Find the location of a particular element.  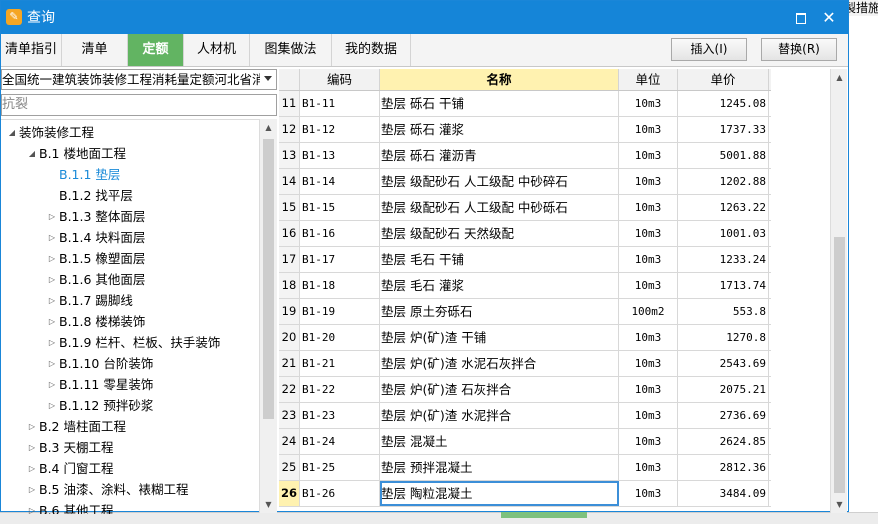

cell-index: 12 is located at coordinates (289, 129).